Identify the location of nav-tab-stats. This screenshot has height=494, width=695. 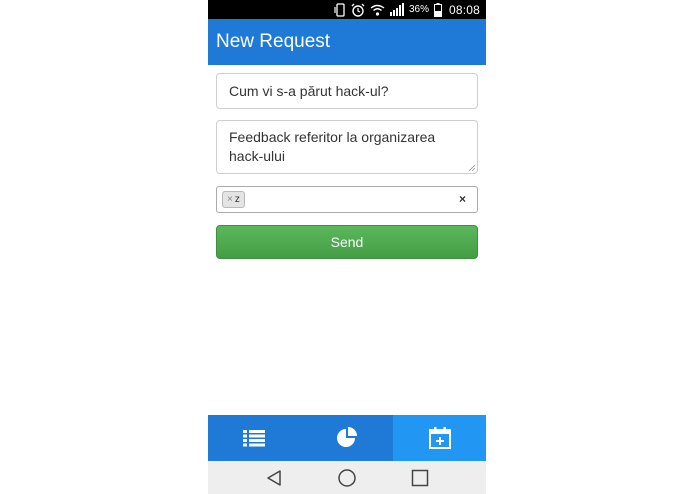
(347, 438).